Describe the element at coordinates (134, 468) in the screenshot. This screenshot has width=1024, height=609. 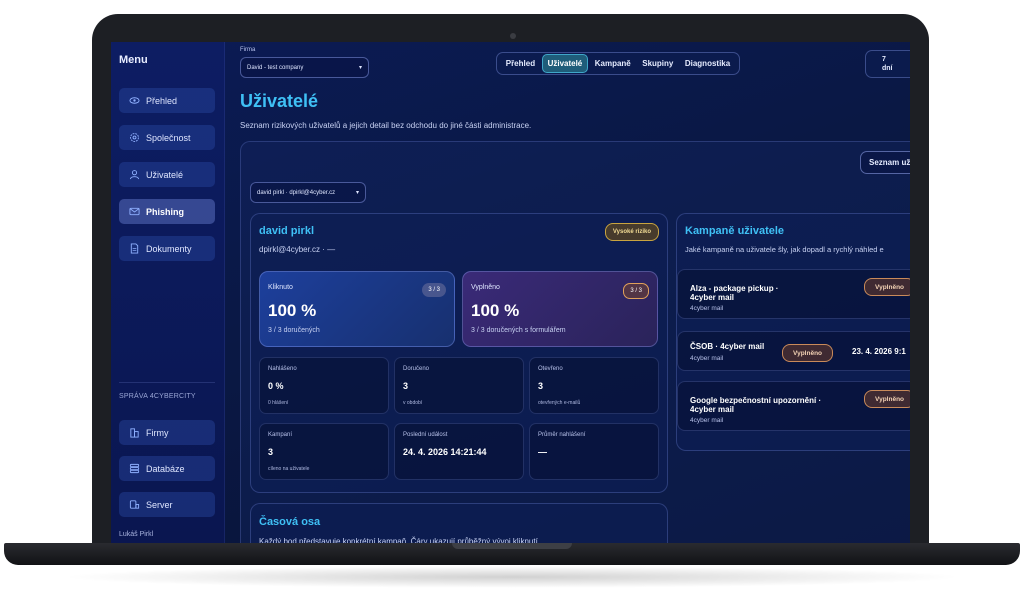
I see `database-icon` at that location.